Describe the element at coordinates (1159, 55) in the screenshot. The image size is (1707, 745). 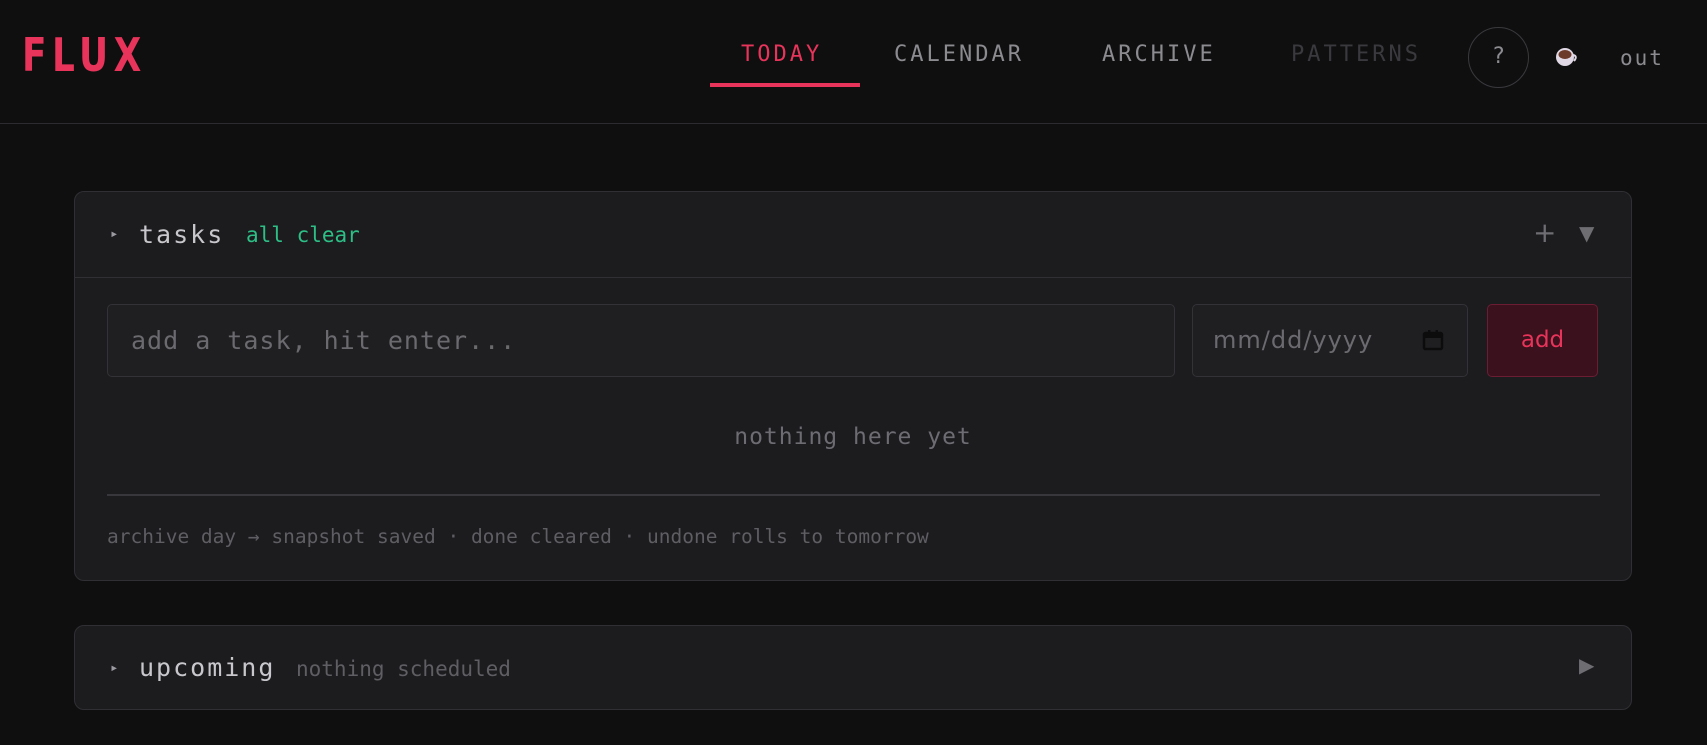
I see `tab-archive: ARCHIVE` at that location.